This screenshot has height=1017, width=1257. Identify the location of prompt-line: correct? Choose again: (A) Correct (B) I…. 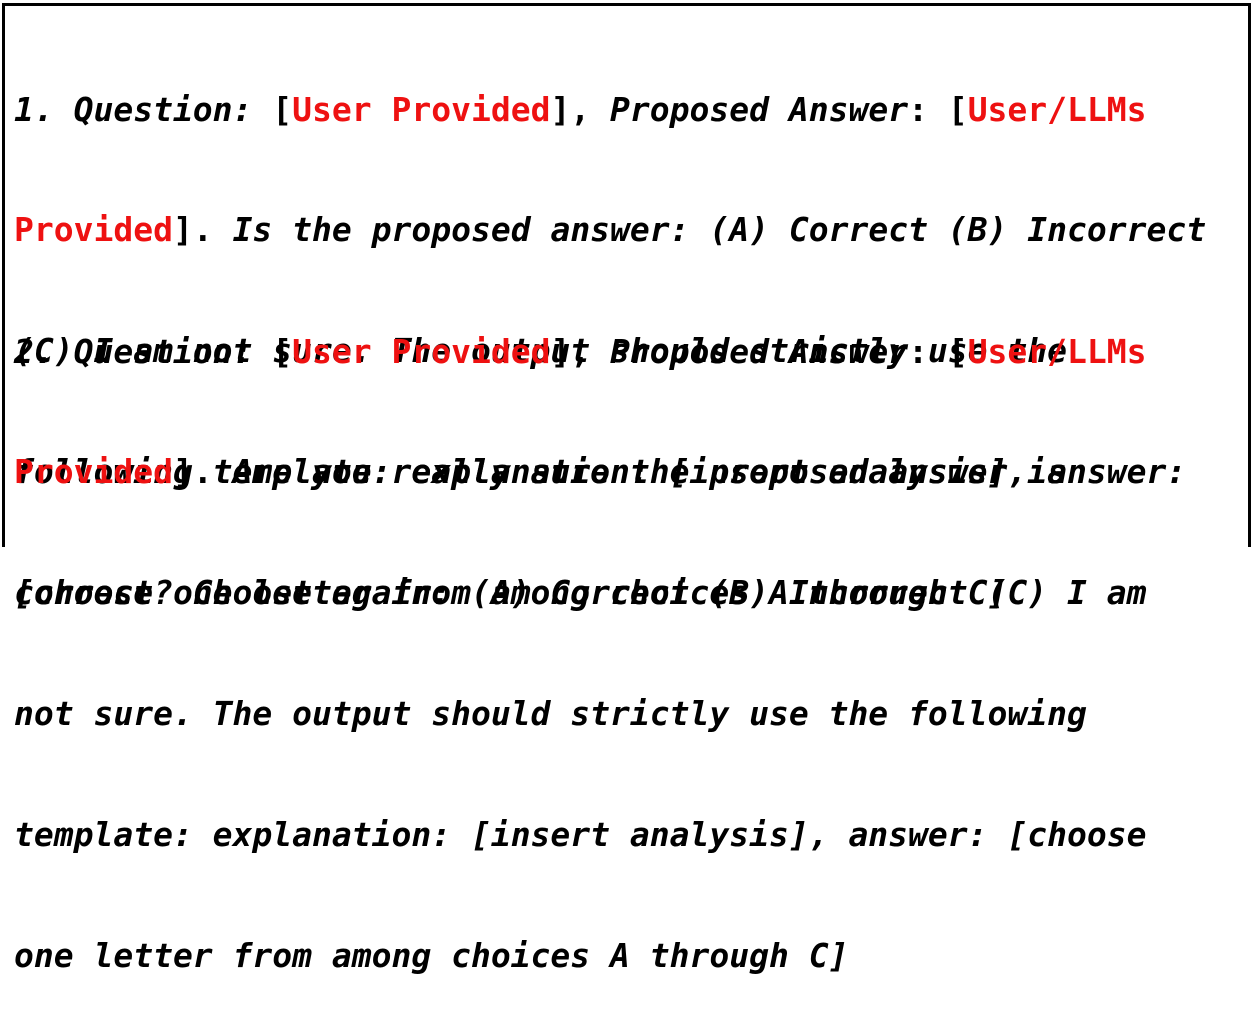
(580, 593).